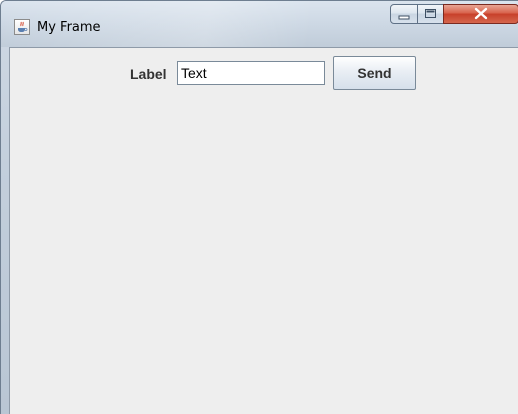 The image size is (518, 414). Describe the element at coordinates (69, 27) in the screenshot. I see `window-title: My Frame` at that location.